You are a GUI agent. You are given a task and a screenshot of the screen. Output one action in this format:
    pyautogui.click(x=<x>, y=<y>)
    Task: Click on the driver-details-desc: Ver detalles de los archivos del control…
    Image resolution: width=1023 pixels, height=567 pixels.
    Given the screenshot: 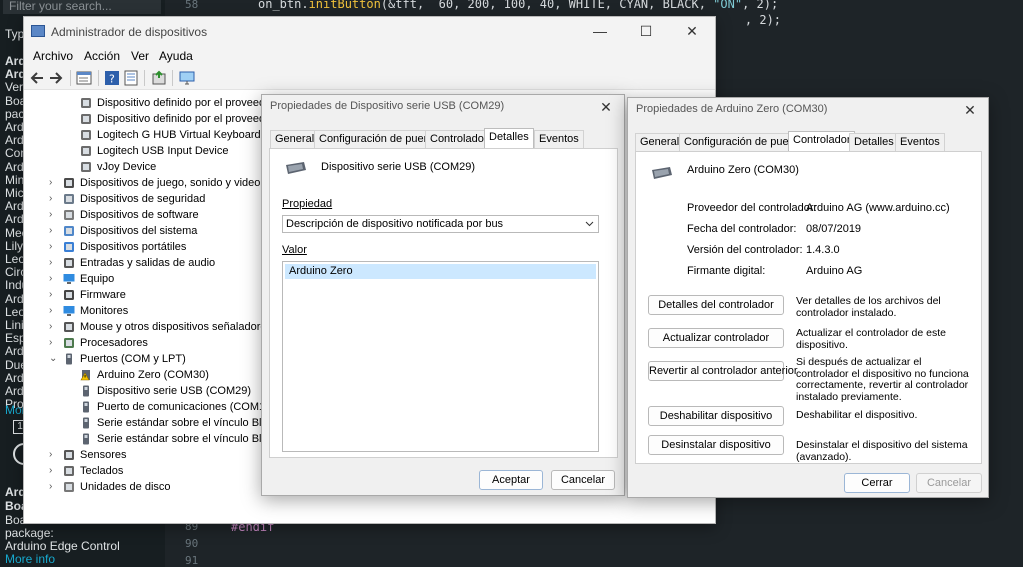 What is the action you would take?
    pyautogui.click(x=868, y=307)
    